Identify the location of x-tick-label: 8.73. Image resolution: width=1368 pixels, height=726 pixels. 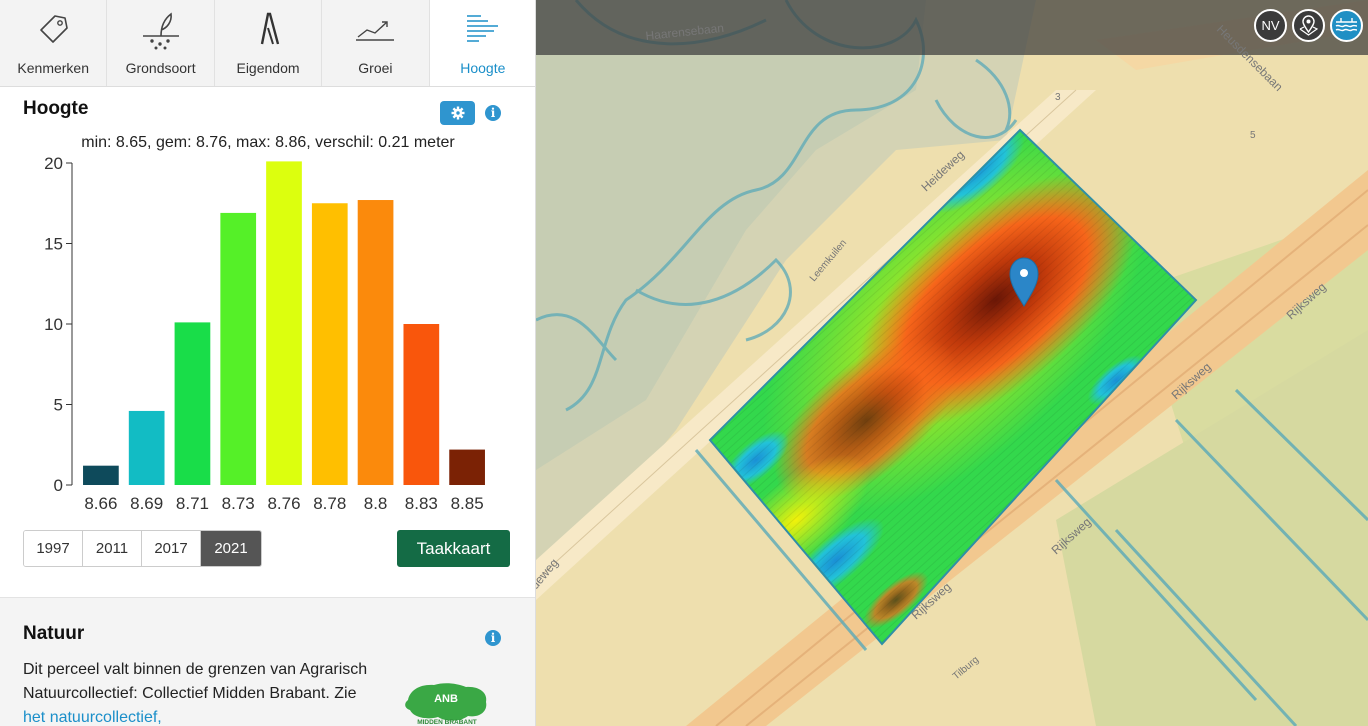
(238, 503).